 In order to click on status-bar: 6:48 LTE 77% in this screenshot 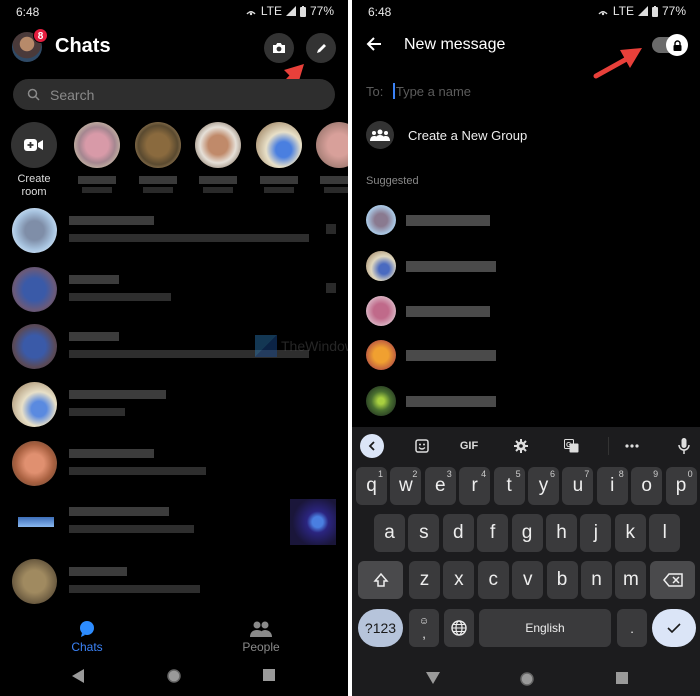, I will do `click(174, 12)`.